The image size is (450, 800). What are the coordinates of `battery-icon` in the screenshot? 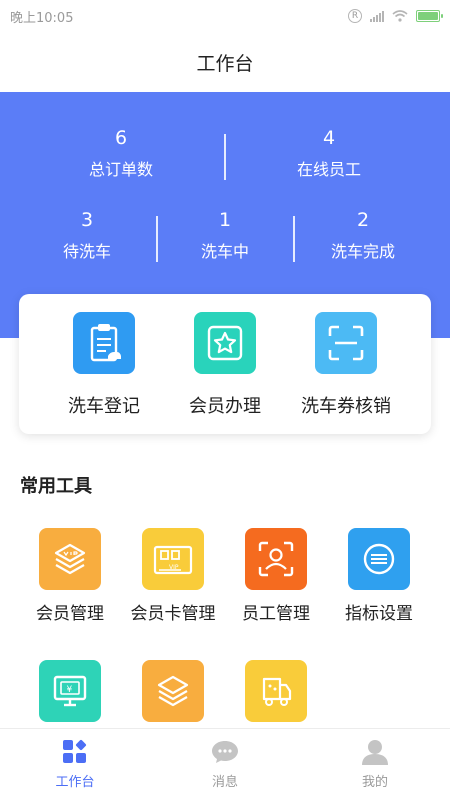 It's located at (429, 16).